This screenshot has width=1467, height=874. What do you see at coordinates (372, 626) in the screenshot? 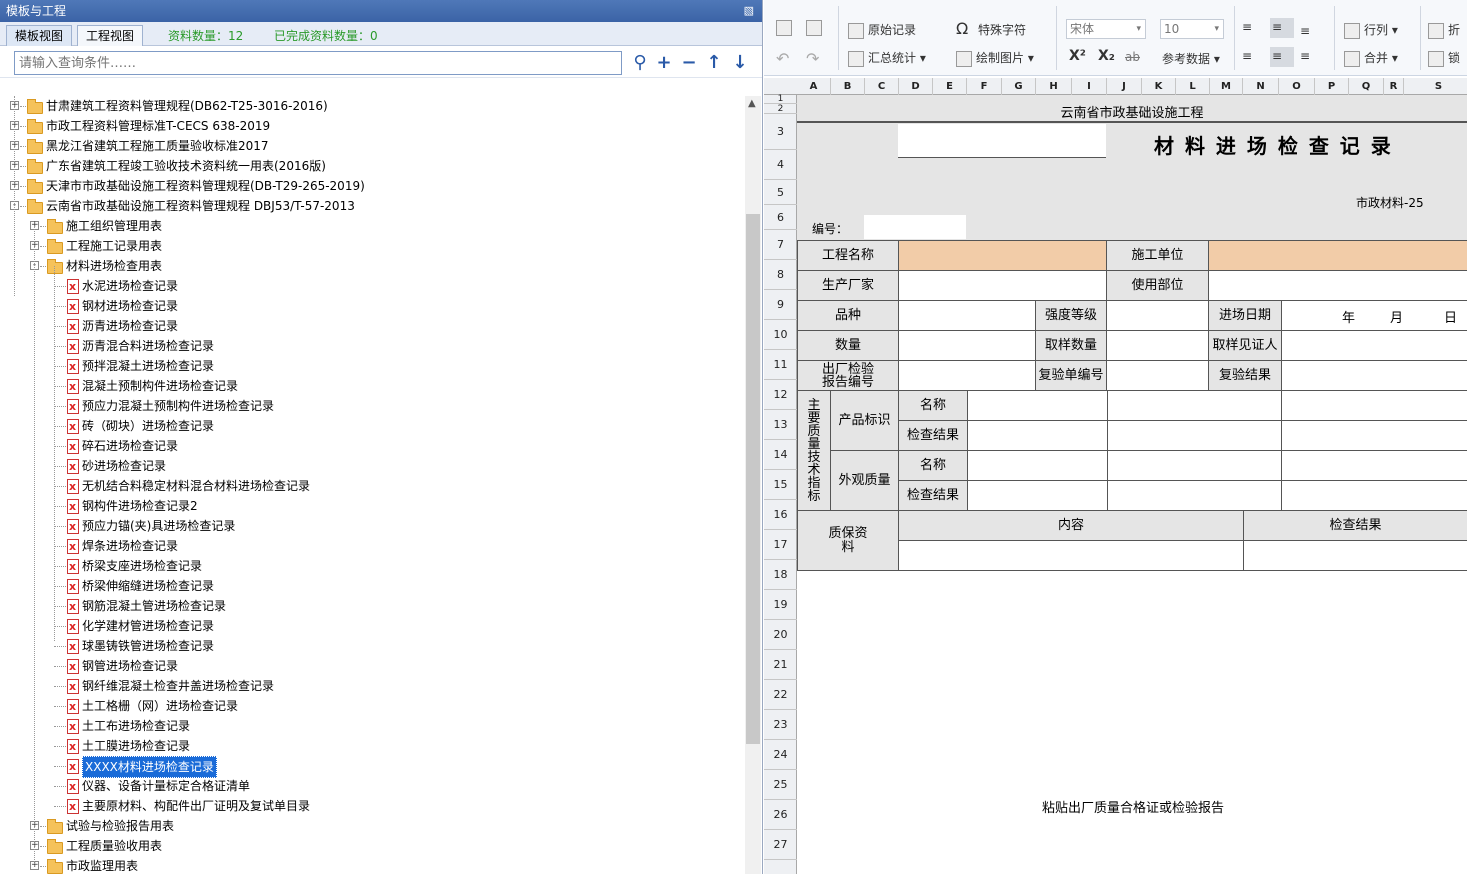
I see `tree-file: 化学建材管进场检查记录` at bounding box center [372, 626].